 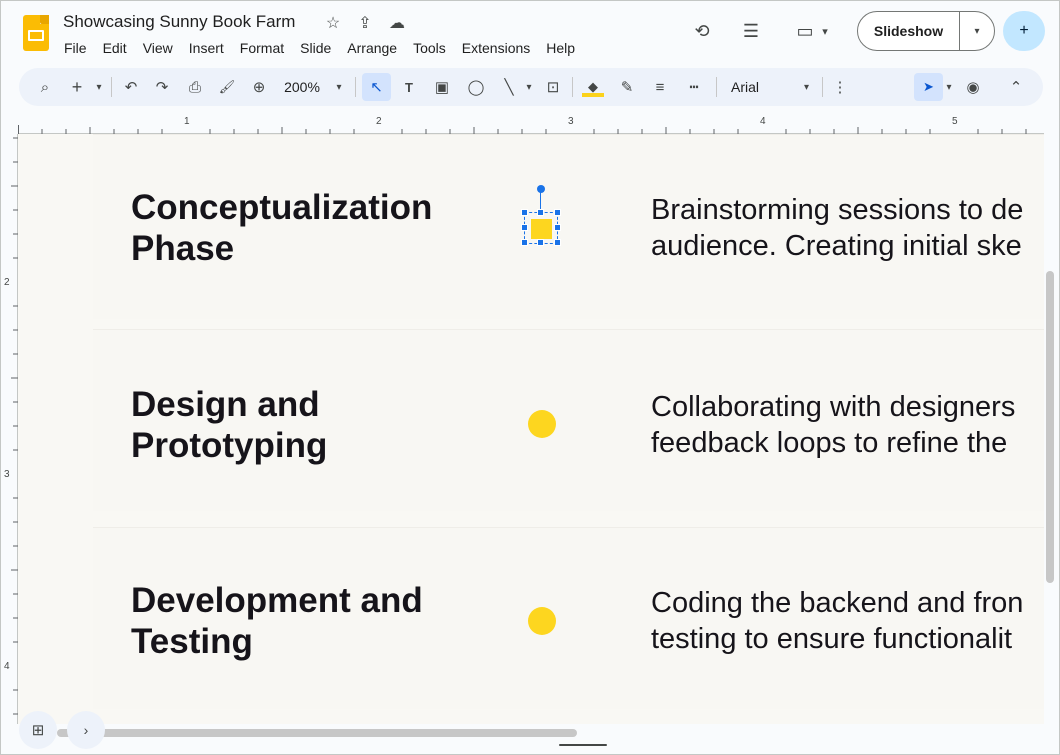 What do you see at coordinates (7, 666) in the screenshot?
I see `ruler-label-v4: 4` at bounding box center [7, 666].